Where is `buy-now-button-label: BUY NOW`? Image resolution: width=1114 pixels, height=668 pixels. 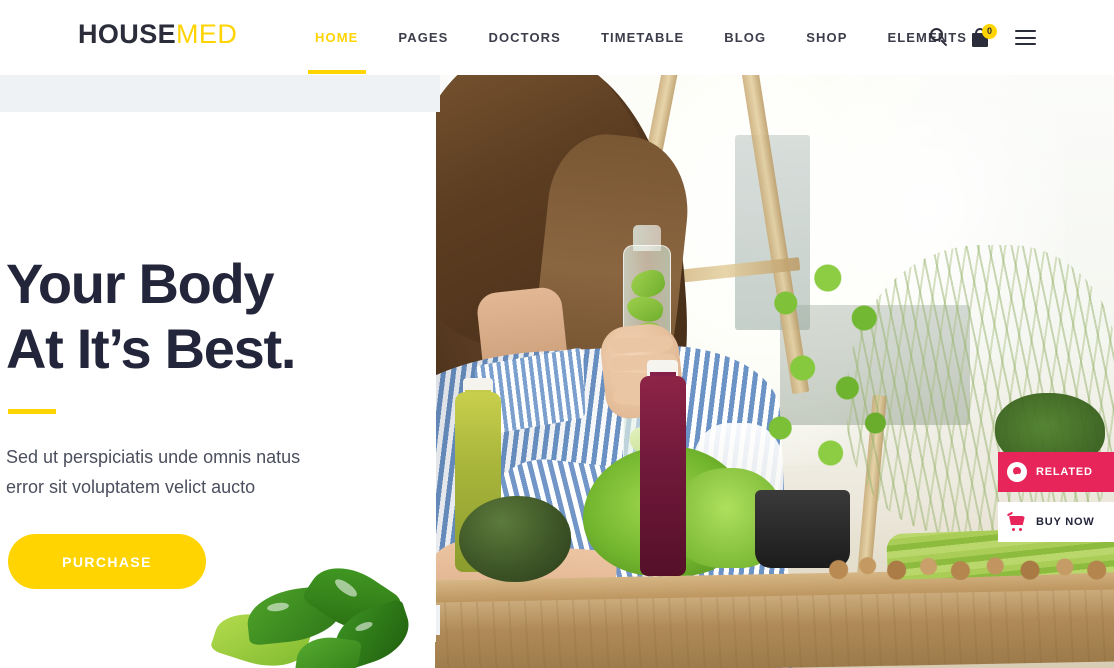 buy-now-button-label: BUY NOW is located at coordinates (1065, 522).